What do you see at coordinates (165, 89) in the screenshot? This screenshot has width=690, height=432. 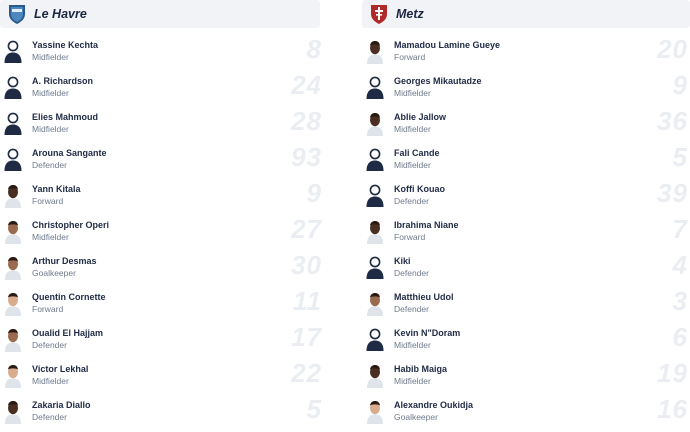 I see `home-player-row: A. Richardson Midfielder 24` at bounding box center [165, 89].